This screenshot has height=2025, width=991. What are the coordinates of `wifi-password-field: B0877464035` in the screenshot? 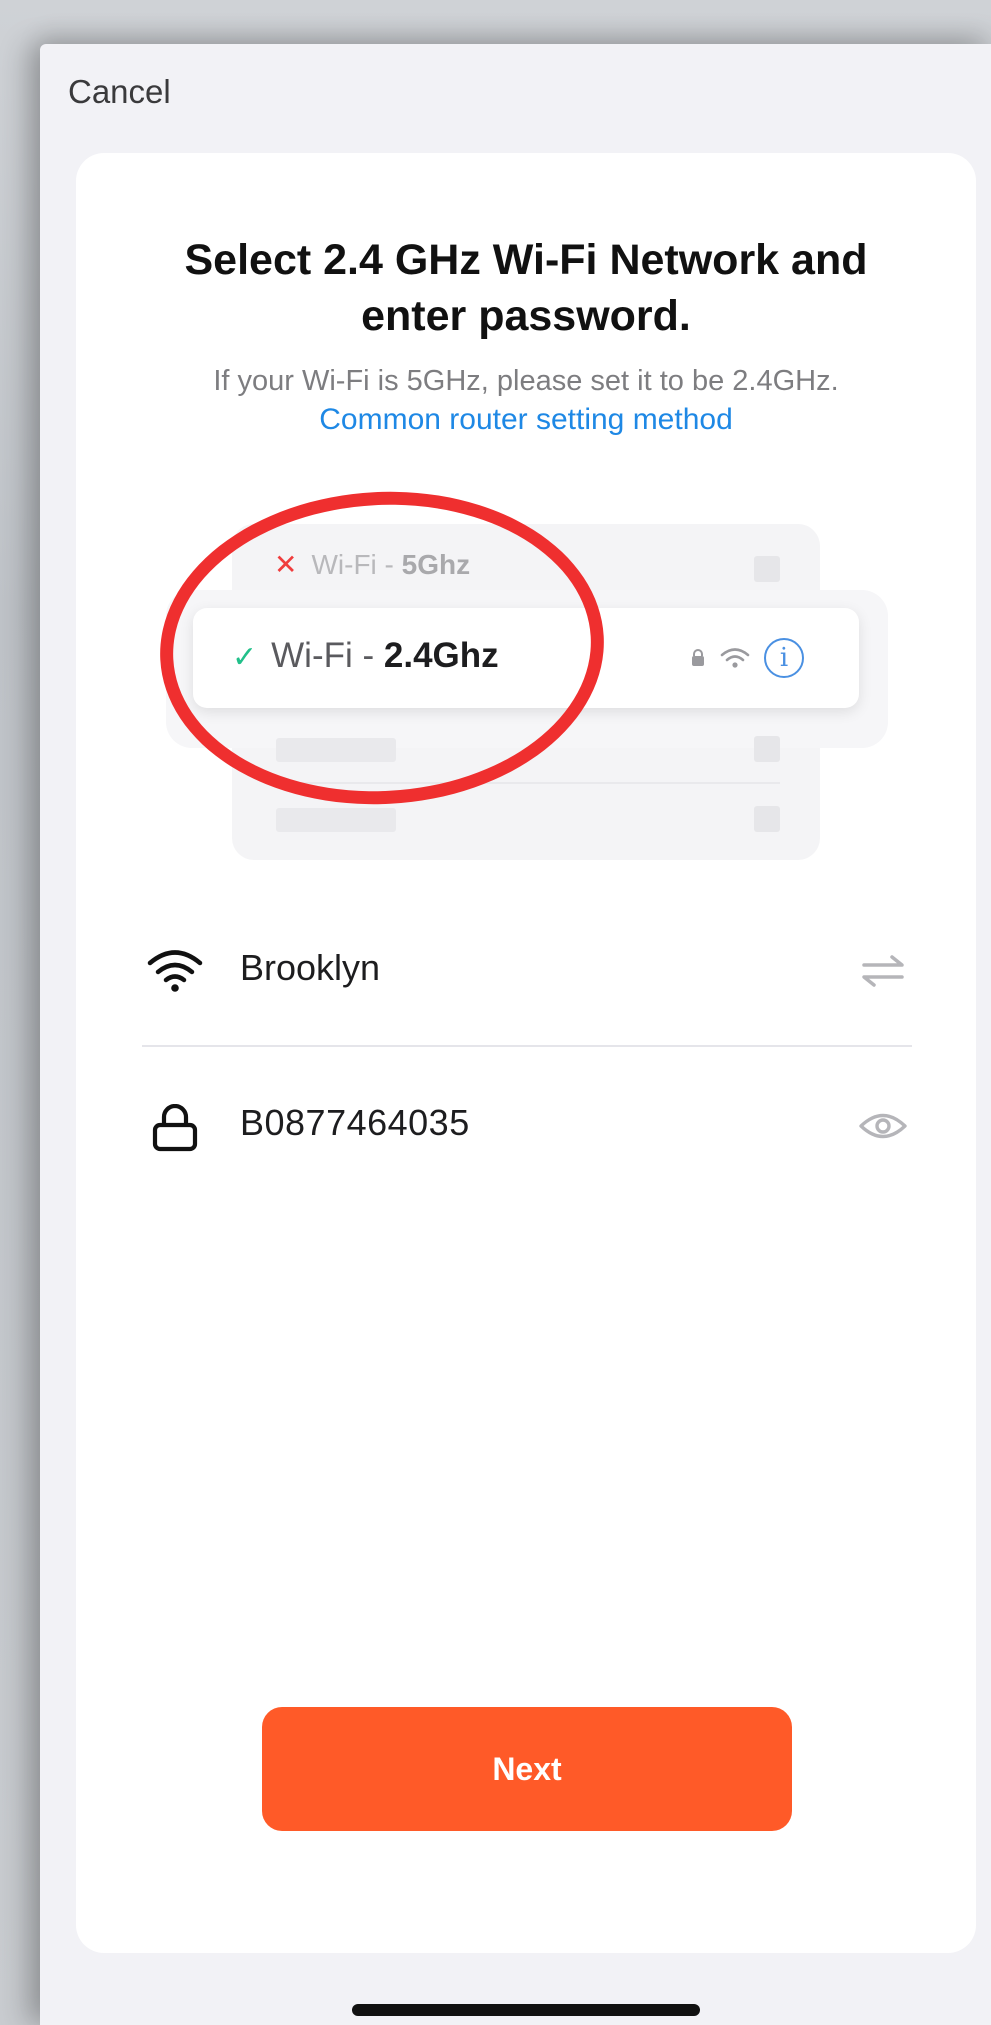 It's located at (355, 1123).